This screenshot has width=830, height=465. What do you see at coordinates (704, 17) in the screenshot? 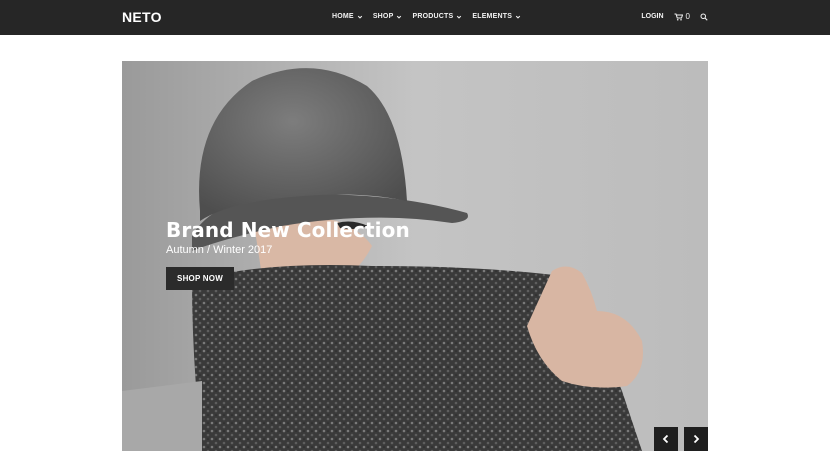
I see `search-icon` at bounding box center [704, 17].